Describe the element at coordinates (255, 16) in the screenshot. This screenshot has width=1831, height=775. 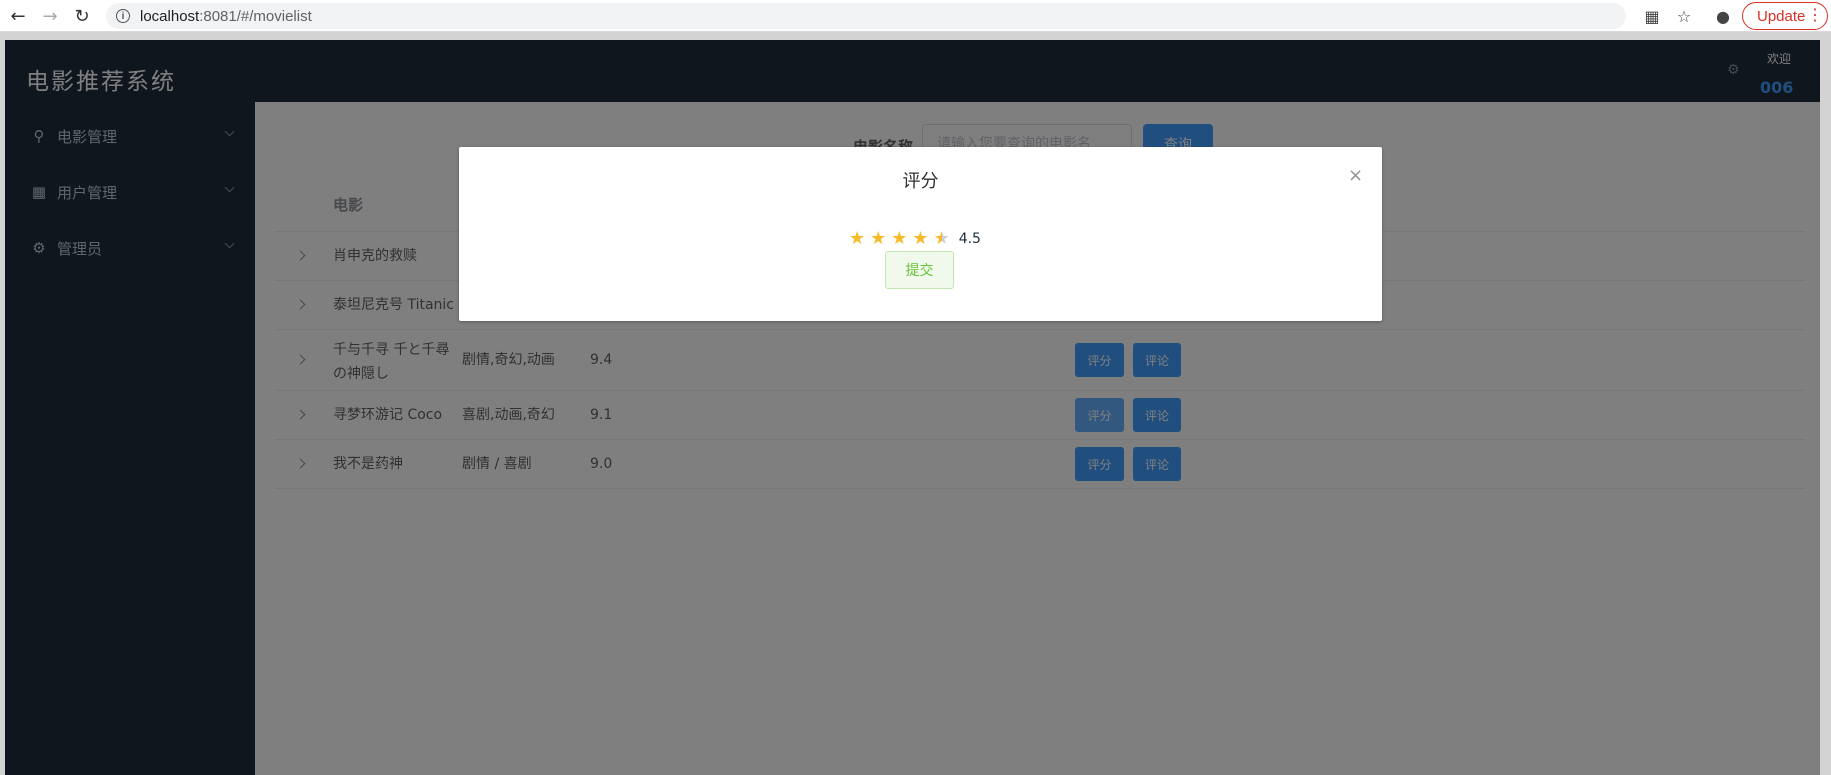
I see `url-path: :8081/#/movielist` at that location.